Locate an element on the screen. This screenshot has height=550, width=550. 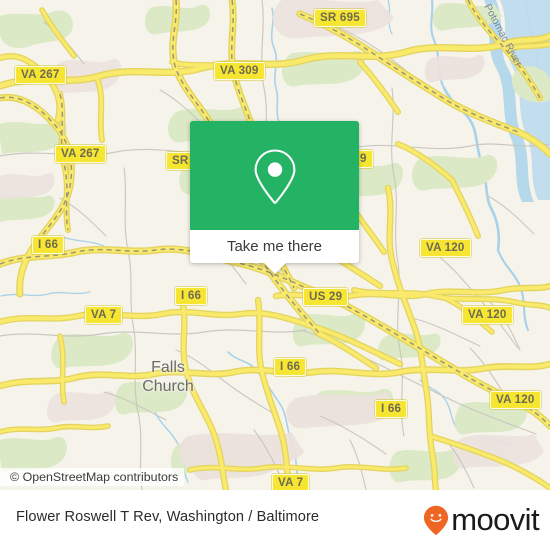
moovit-wordmark: moovit is located at coordinates (495, 519).